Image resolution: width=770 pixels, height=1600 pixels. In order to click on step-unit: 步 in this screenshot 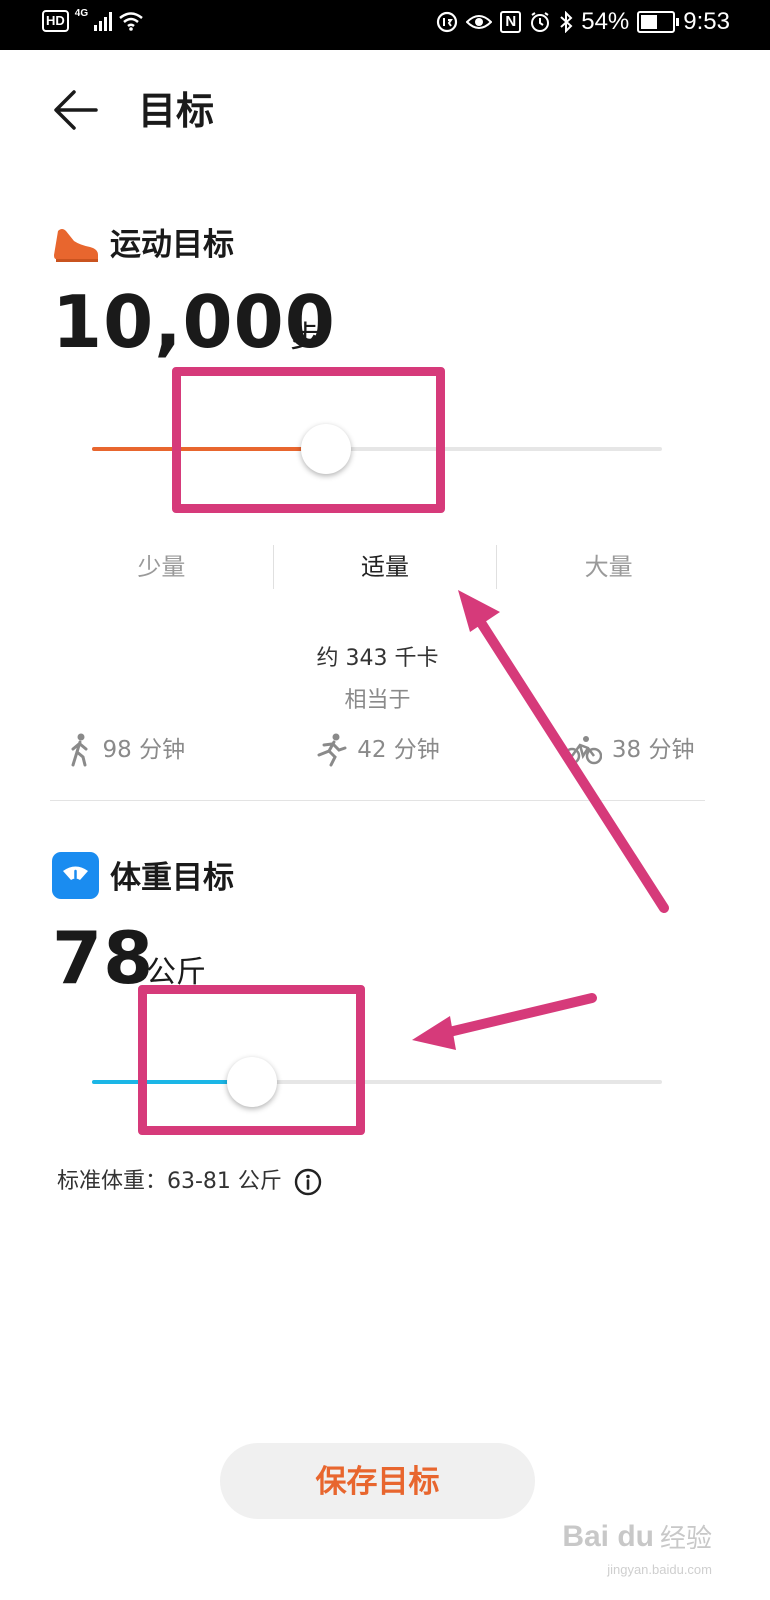, I will do `click(305, 337)`.